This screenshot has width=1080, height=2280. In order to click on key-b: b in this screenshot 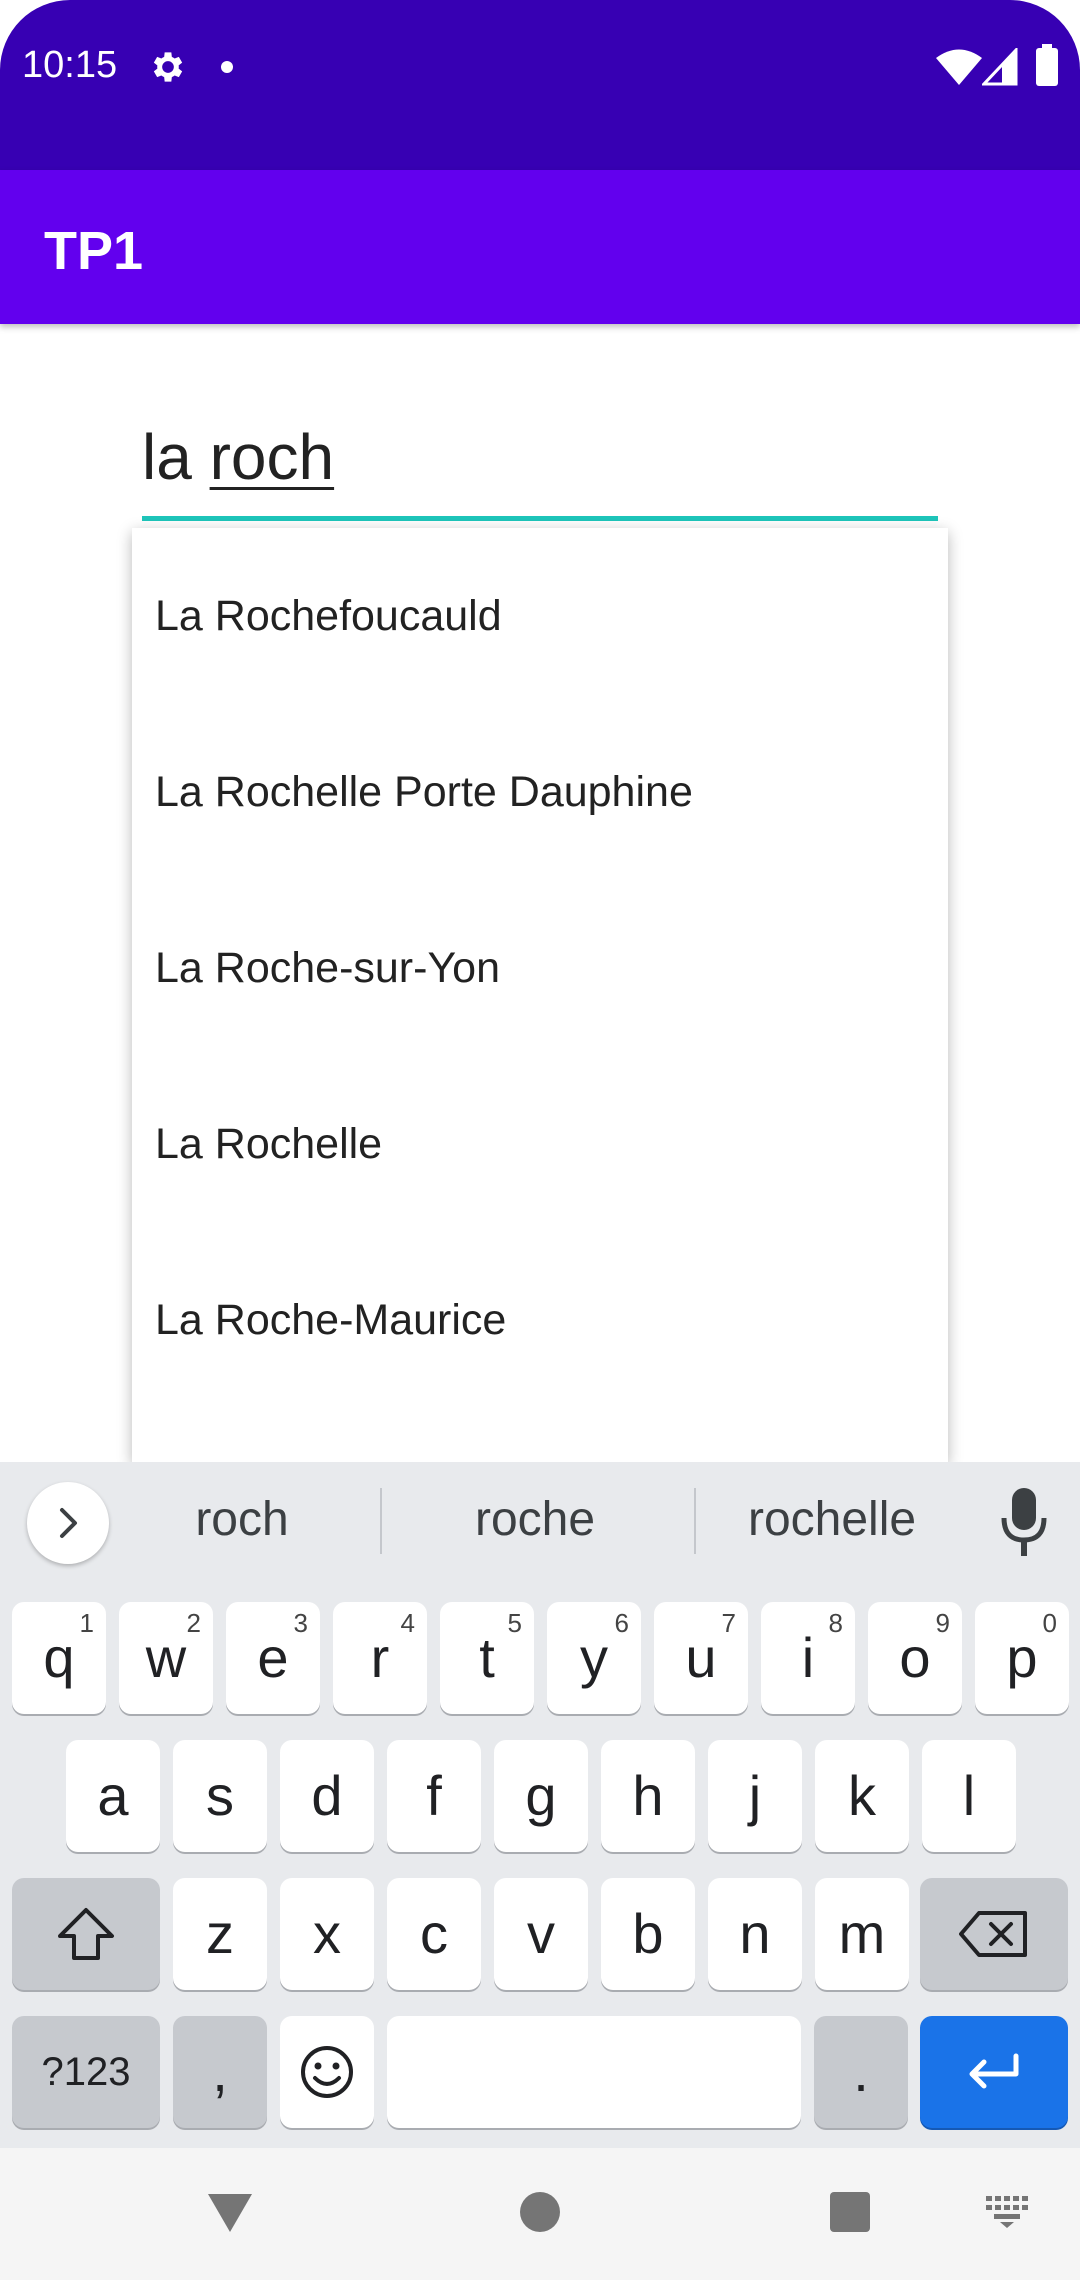, I will do `click(648, 1934)`.